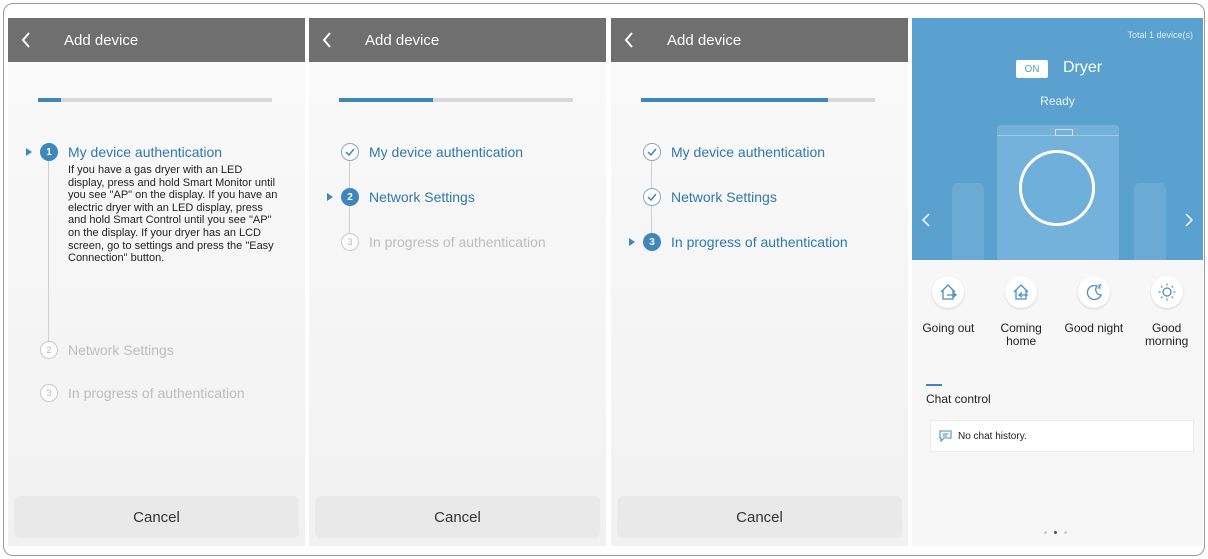 The image size is (1208, 559). I want to click on step-item: Network Settings, so click(759, 210).